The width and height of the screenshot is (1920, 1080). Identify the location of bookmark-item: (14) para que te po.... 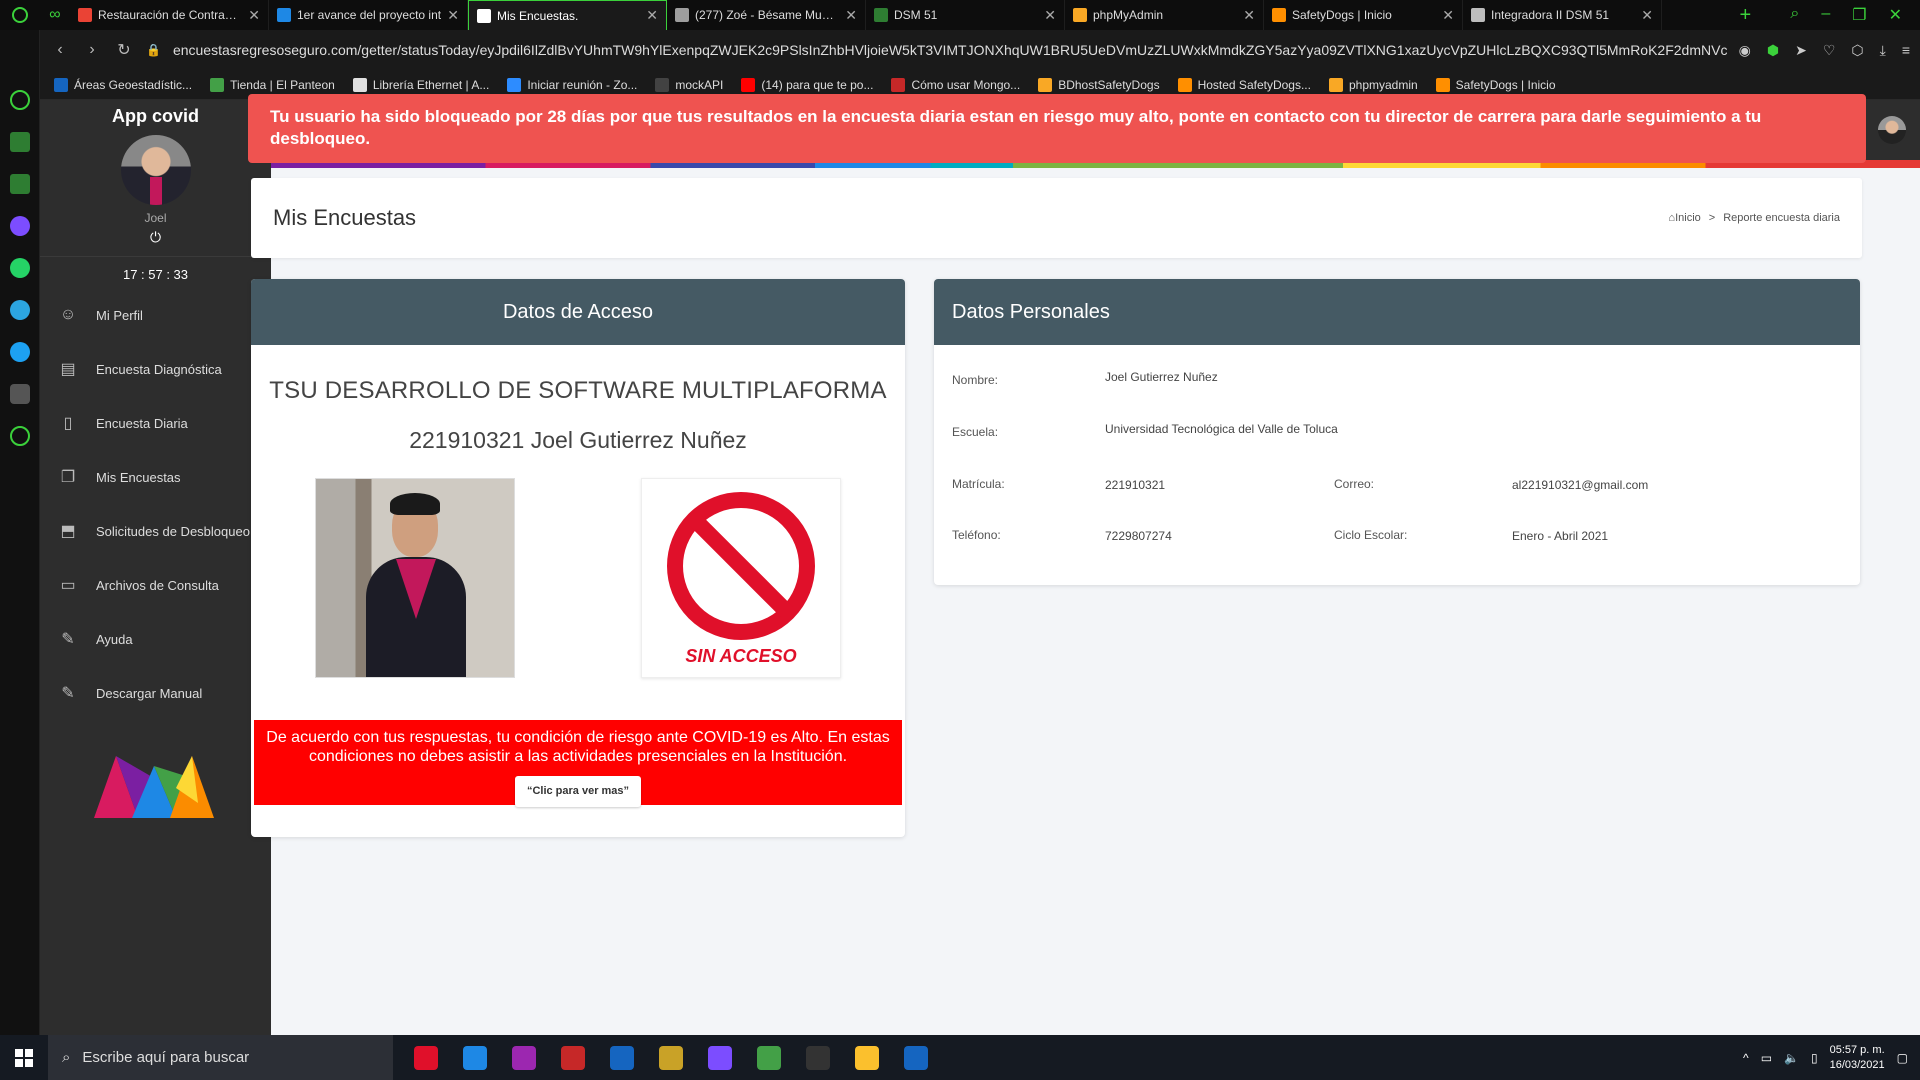
(807, 84).